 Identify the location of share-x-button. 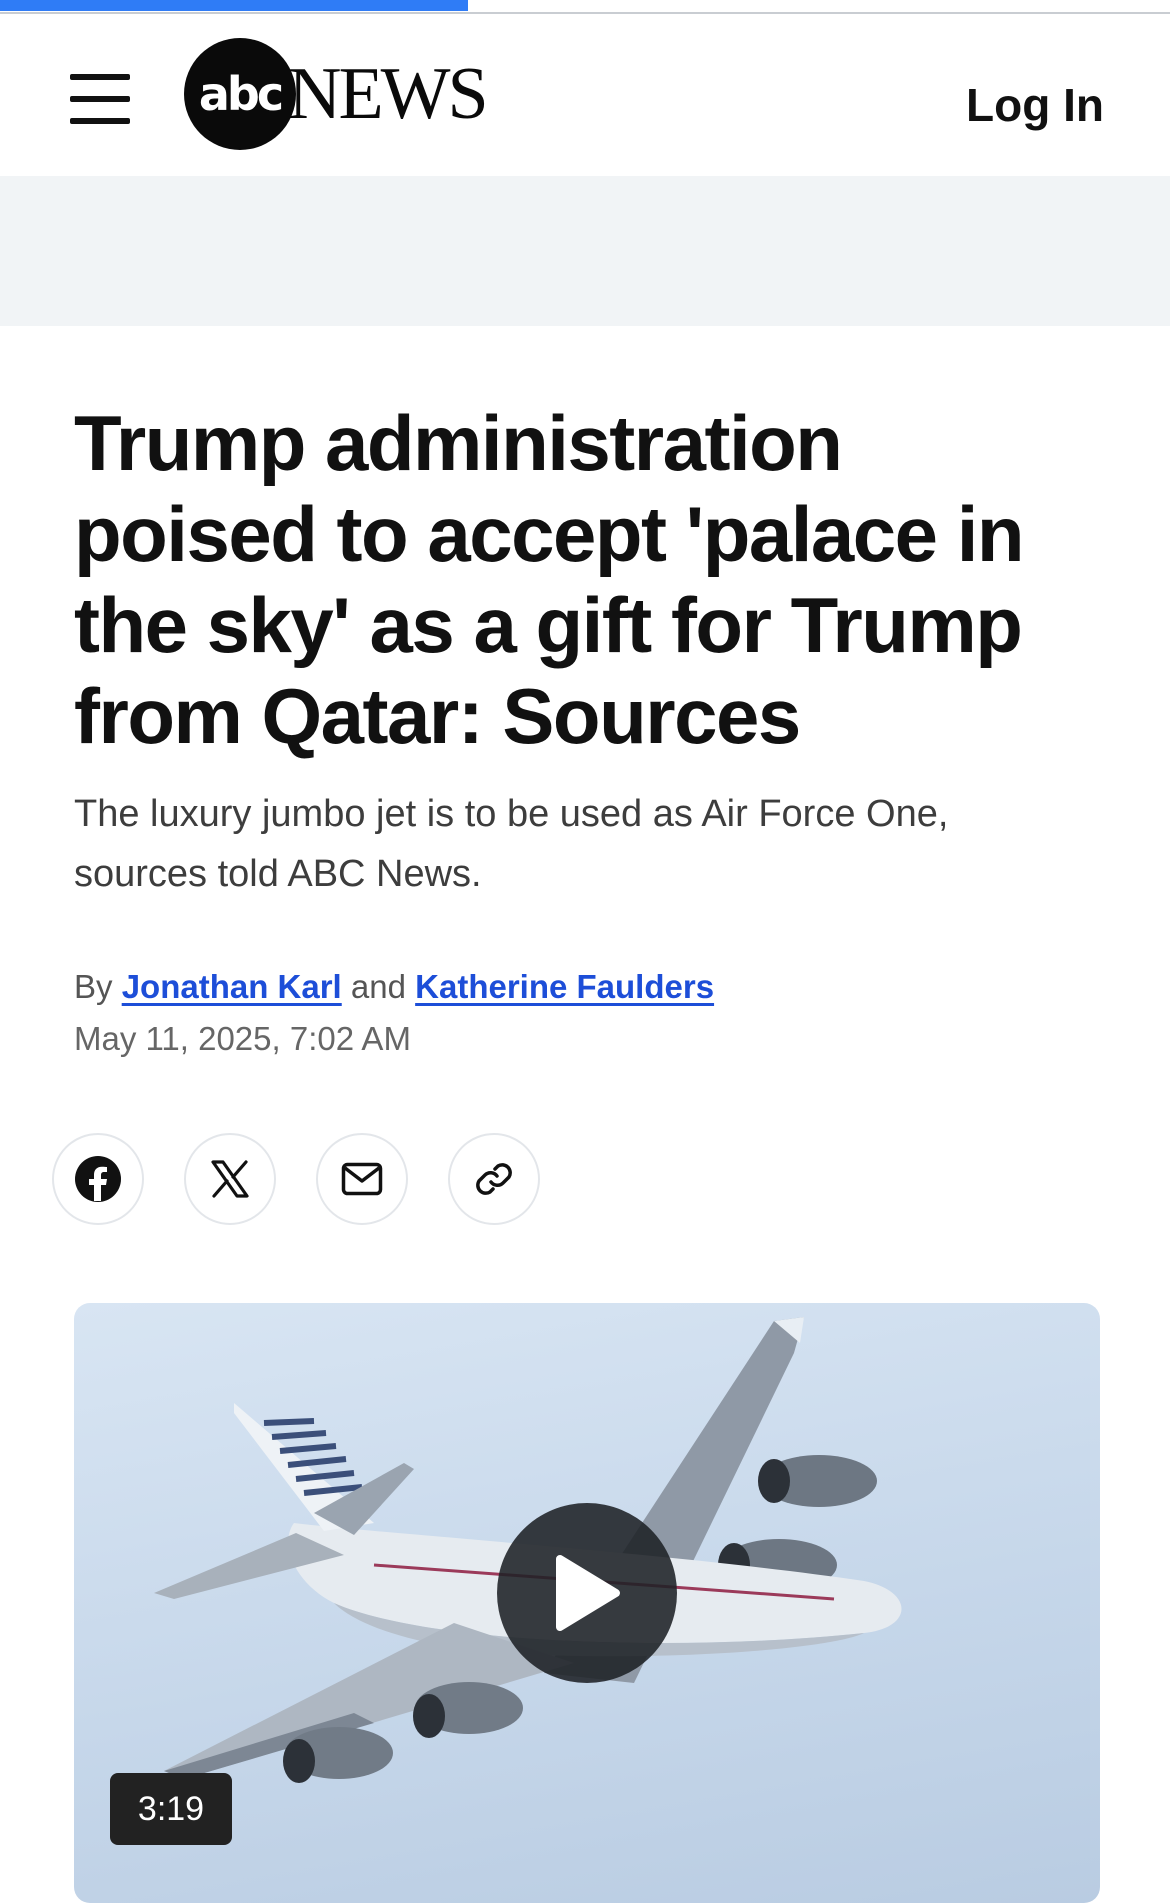
(230, 1179).